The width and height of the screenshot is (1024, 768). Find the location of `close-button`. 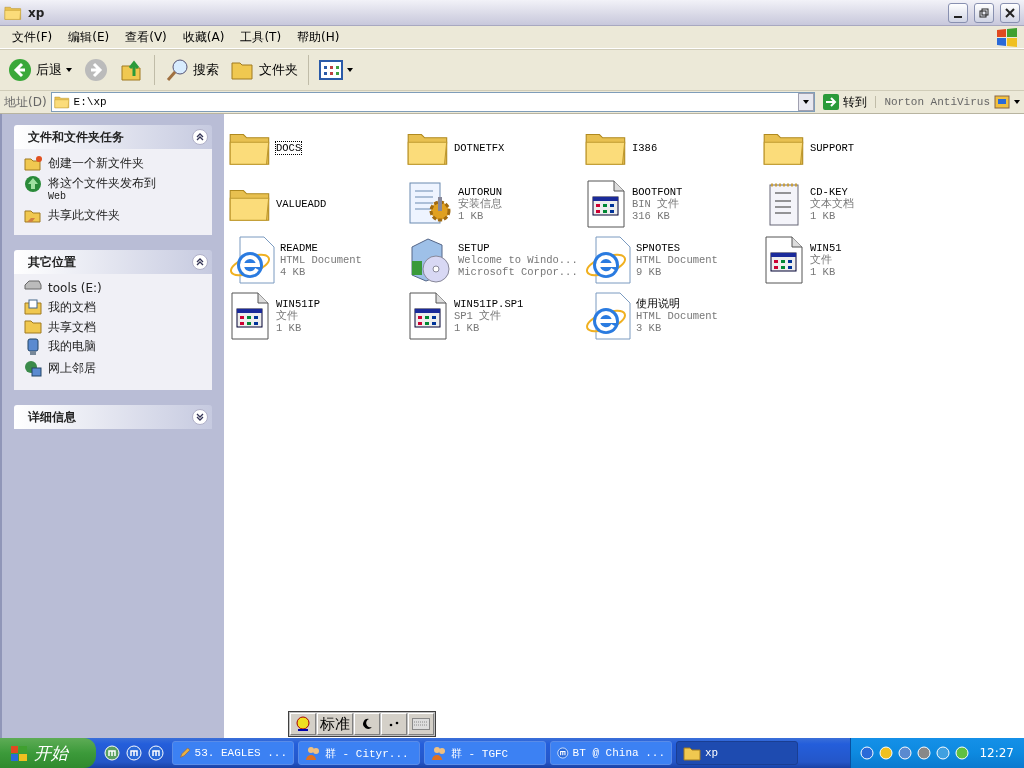

close-button is located at coordinates (1010, 12).